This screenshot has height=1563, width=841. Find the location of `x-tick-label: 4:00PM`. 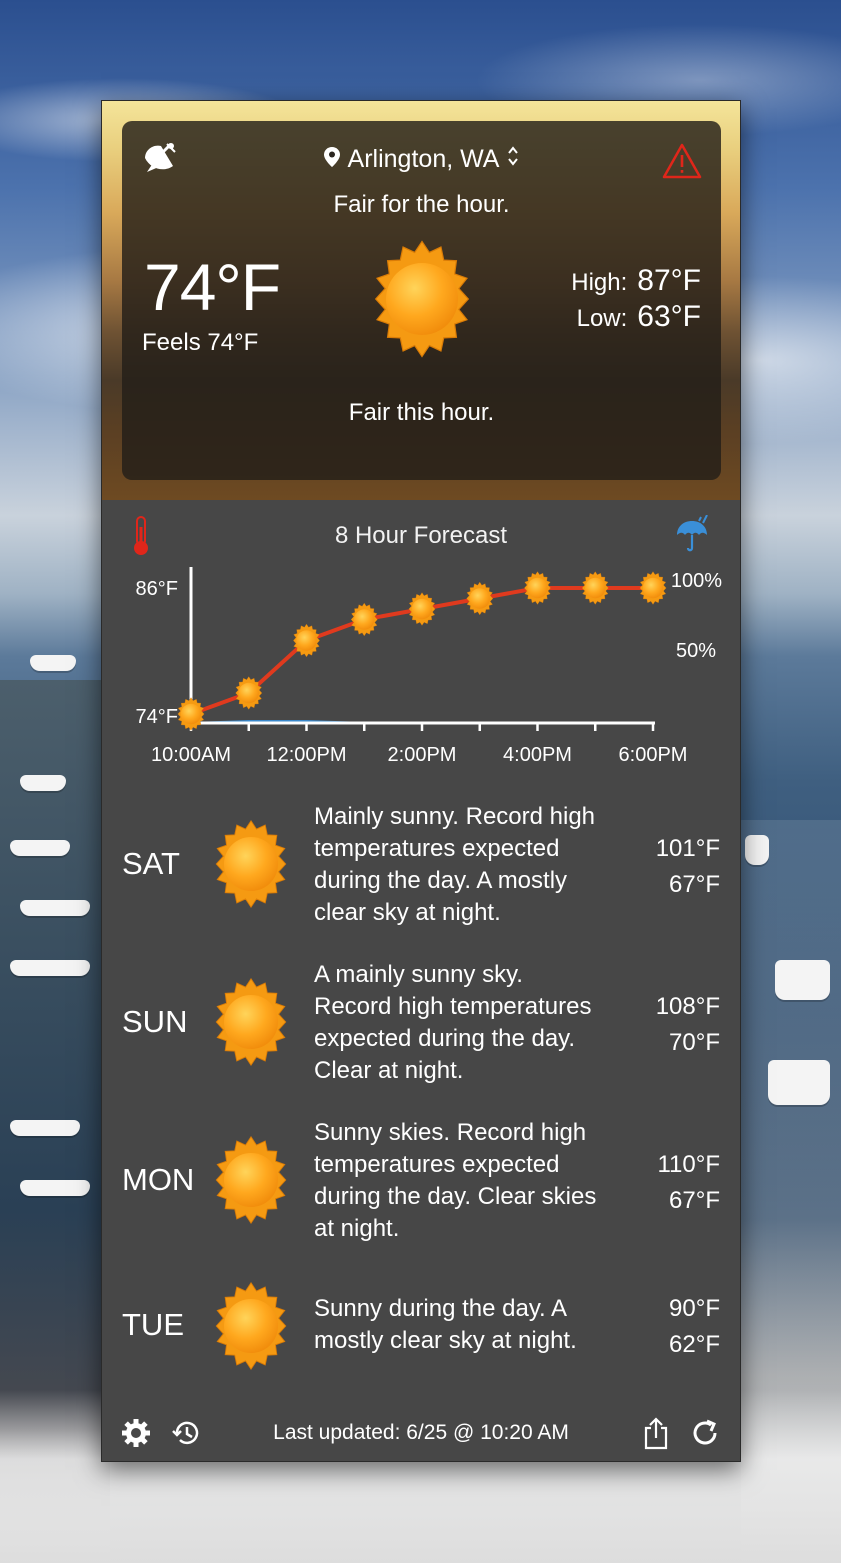

x-tick-label: 4:00PM is located at coordinates (537, 755).